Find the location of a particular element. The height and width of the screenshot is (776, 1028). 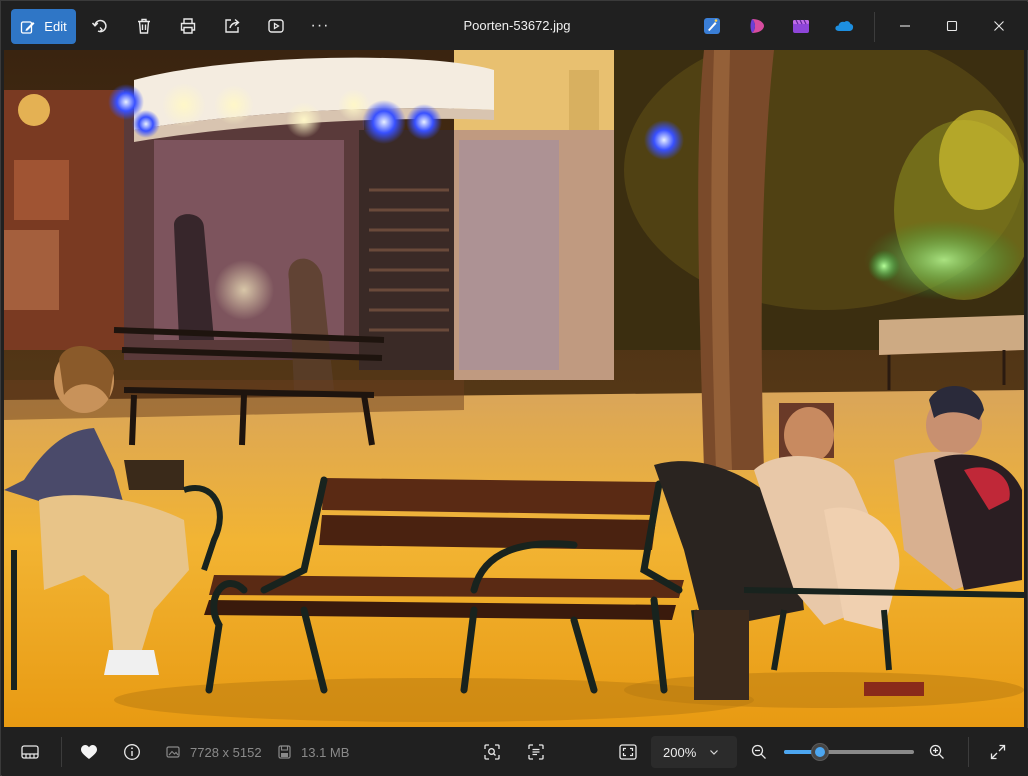

zoom-in-button is located at coordinates (937, 752).